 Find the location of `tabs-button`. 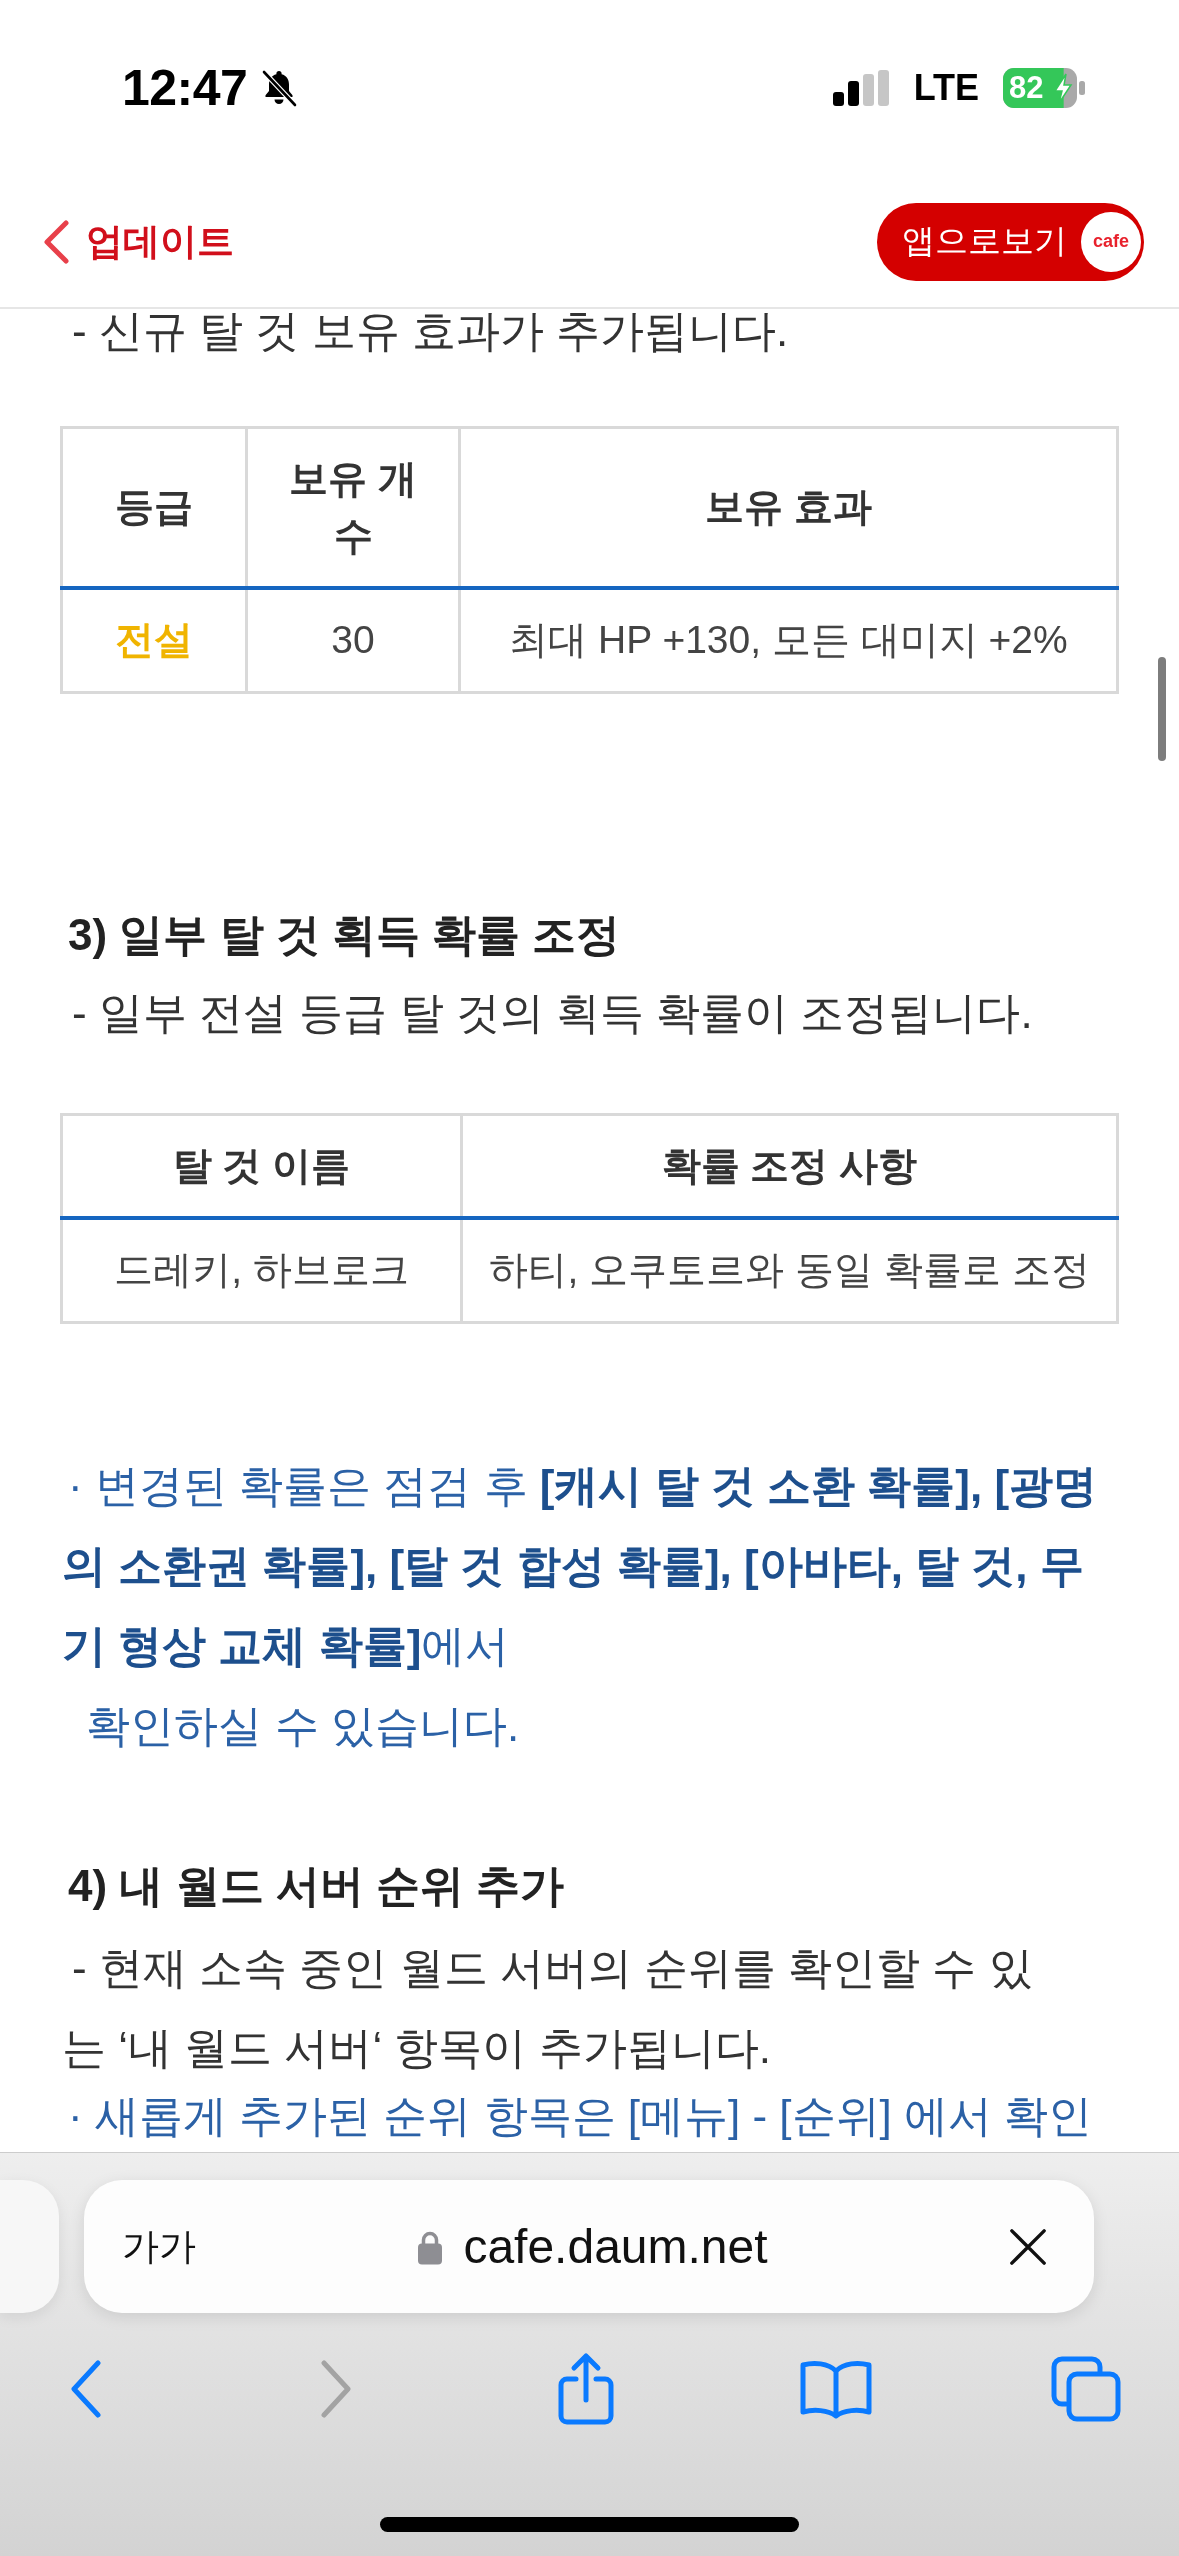

tabs-button is located at coordinates (1086, 2389).